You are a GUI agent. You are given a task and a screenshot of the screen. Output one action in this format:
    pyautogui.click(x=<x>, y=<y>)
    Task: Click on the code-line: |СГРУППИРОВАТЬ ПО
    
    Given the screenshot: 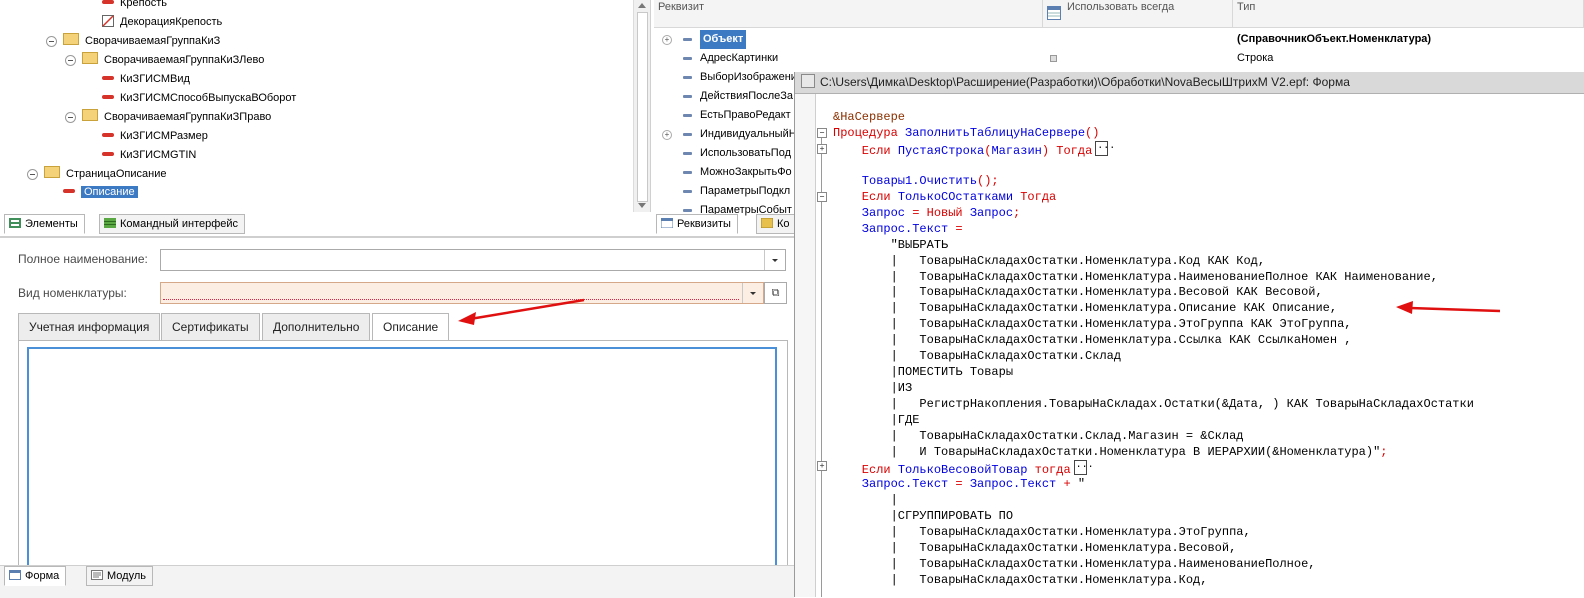 What is the action you would take?
    pyautogui.click(x=923, y=516)
    